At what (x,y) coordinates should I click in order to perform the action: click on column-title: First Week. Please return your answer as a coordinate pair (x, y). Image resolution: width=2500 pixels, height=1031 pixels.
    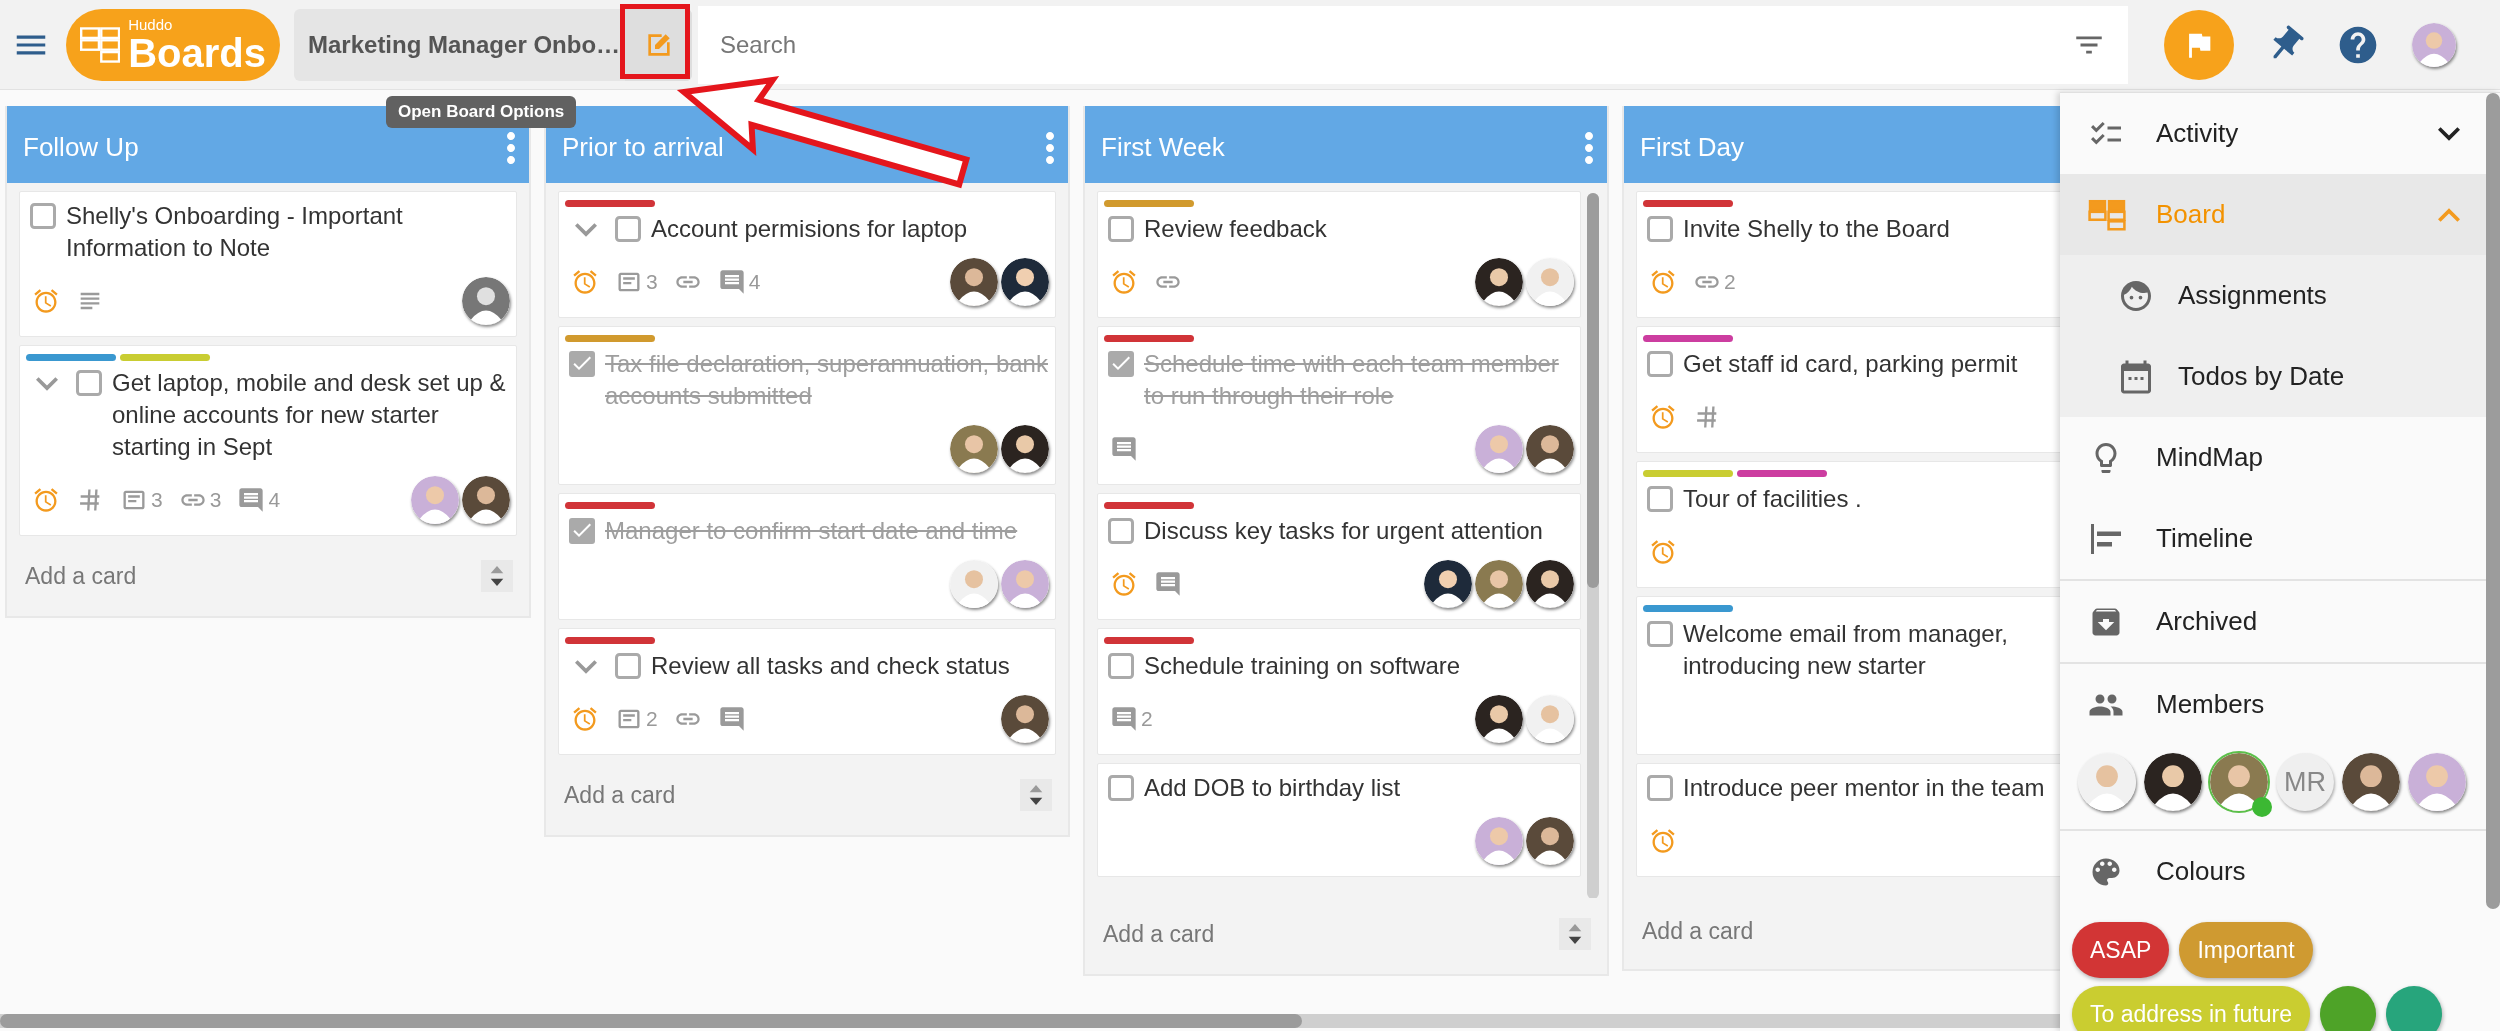
    Looking at the image, I should click on (1163, 147).